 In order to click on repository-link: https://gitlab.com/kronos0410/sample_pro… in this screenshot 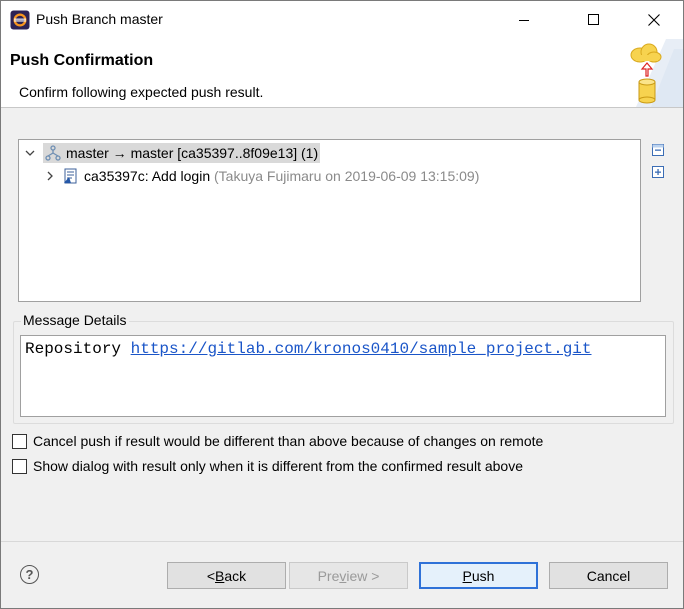, I will do `click(361, 349)`.